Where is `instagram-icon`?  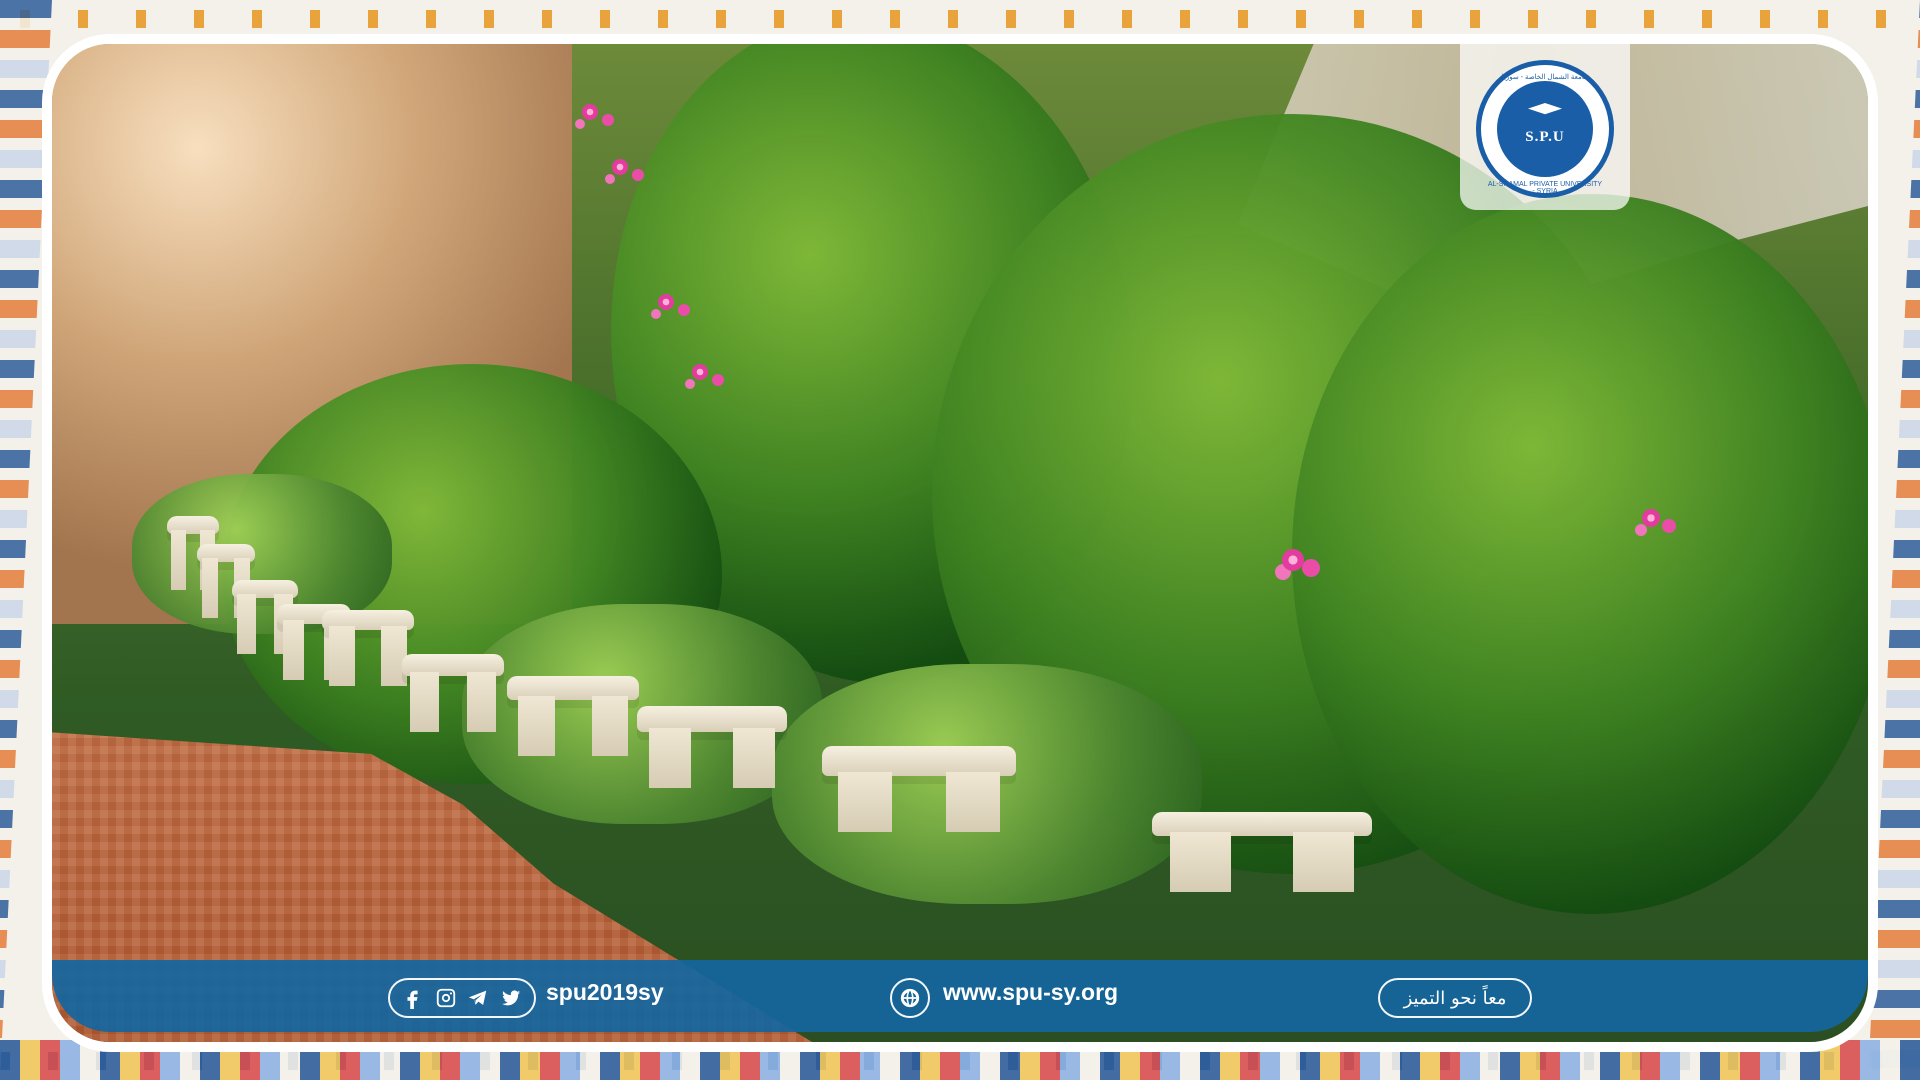
instagram-icon is located at coordinates (446, 998).